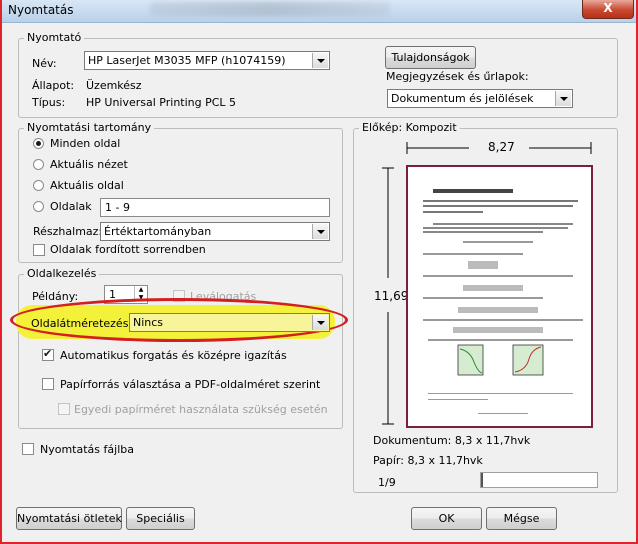 The image size is (638, 544). Describe the element at coordinates (87, 449) in the screenshot. I see `print-to-file-label: Nyomtatás fájlba` at that location.